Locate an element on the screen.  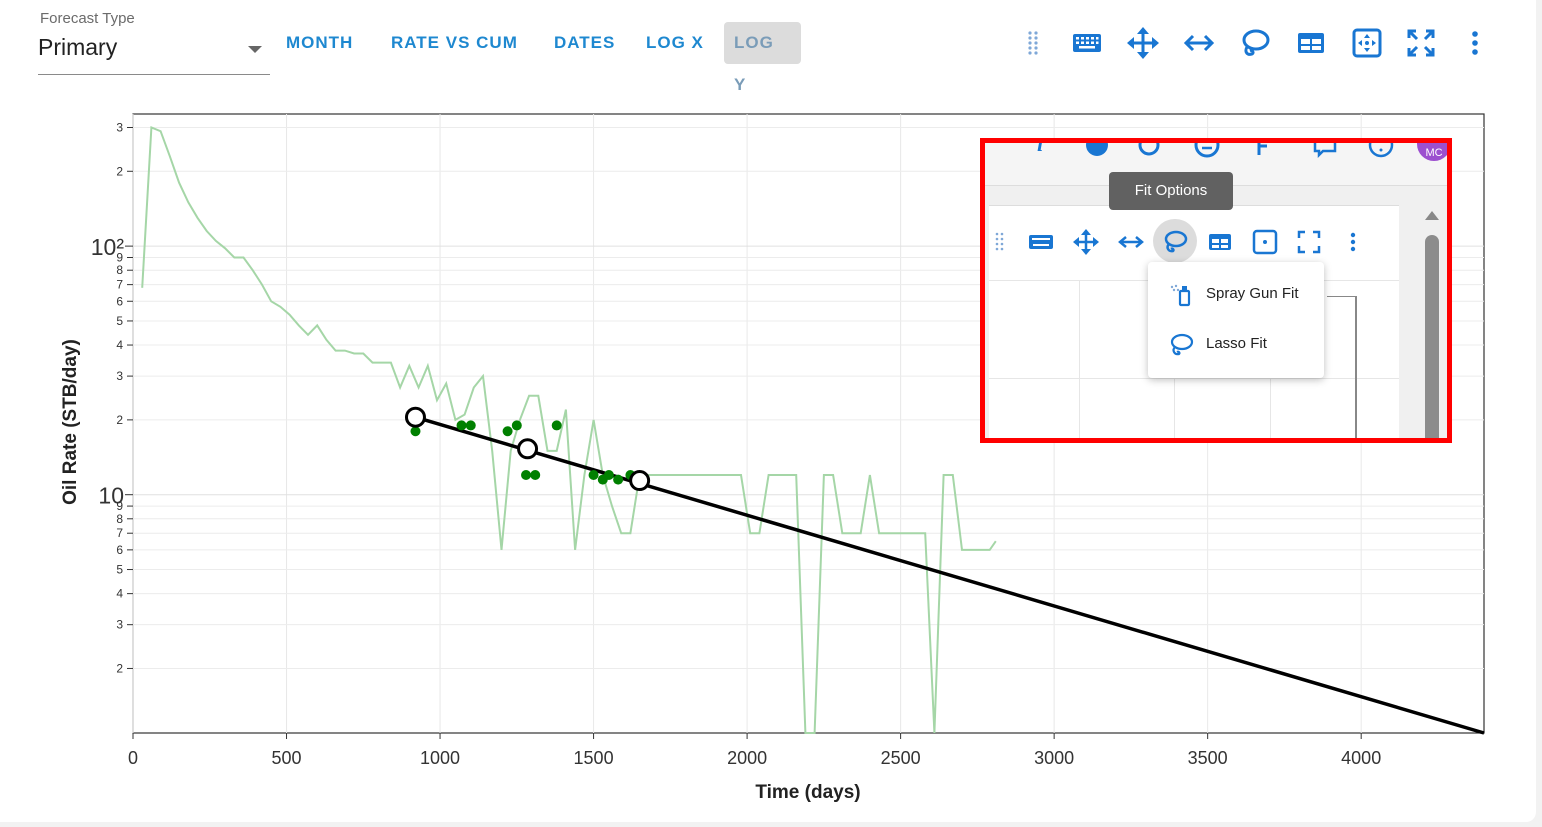
flag-icon is located at coordinates (1263, 151).